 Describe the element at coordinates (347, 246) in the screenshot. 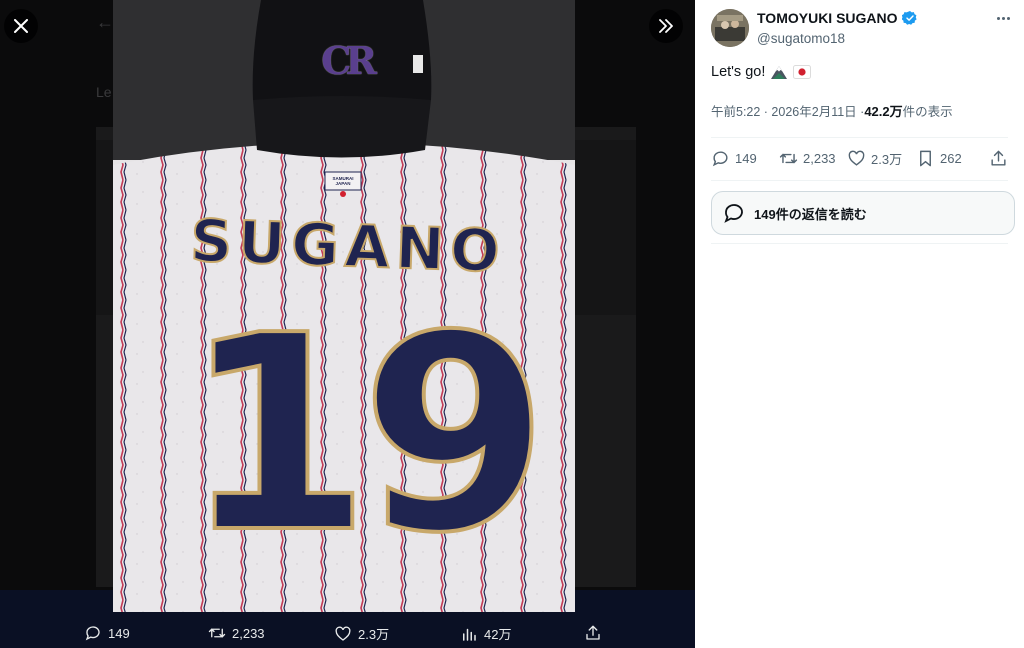

I see `jersey-name: SUGANO` at that location.